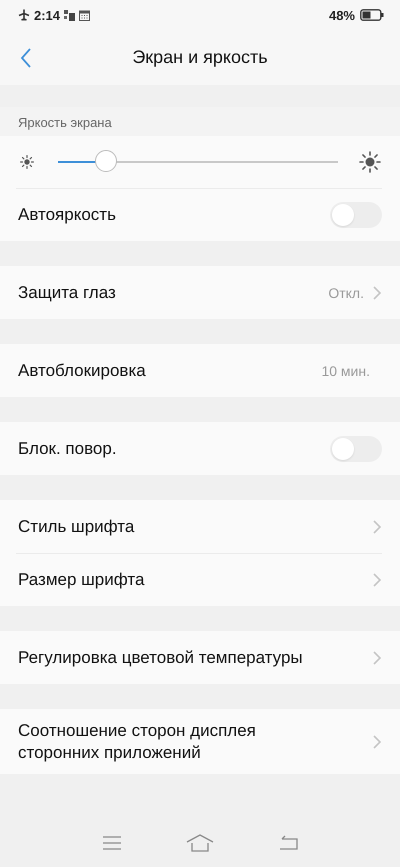 The height and width of the screenshot is (867, 400). I want to click on battery-percent: 48%, so click(341, 15).